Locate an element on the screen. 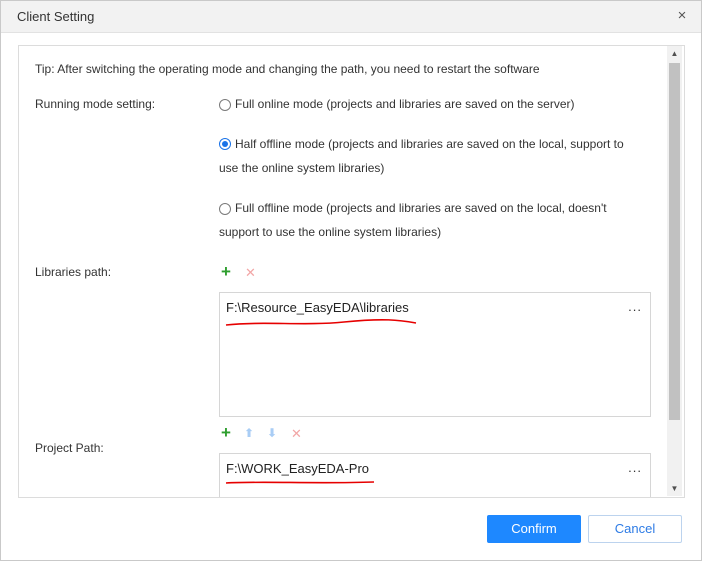  vertical-scrollbar: ▲ ▼ is located at coordinates (674, 271).